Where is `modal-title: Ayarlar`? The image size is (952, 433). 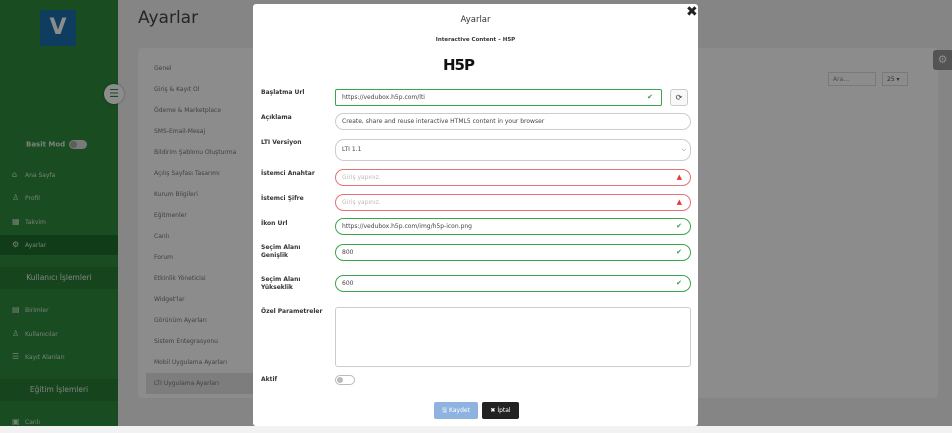 modal-title: Ayarlar is located at coordinates (475, 20).